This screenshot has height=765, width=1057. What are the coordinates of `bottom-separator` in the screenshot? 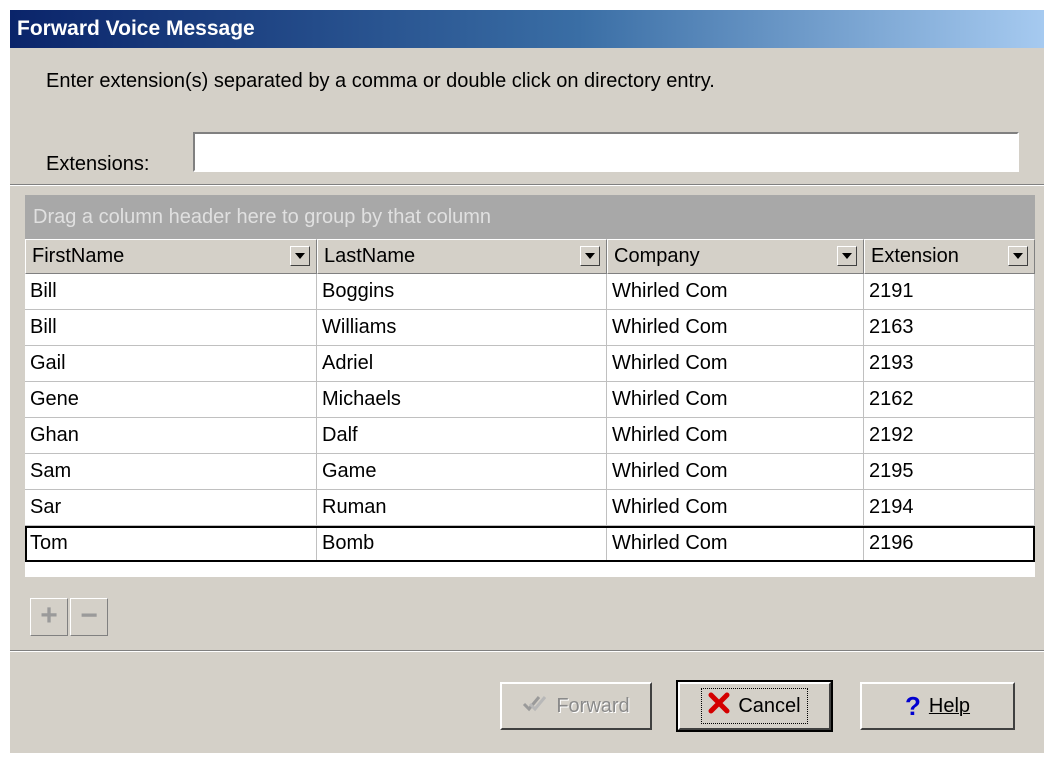 It's located at (527, 651).